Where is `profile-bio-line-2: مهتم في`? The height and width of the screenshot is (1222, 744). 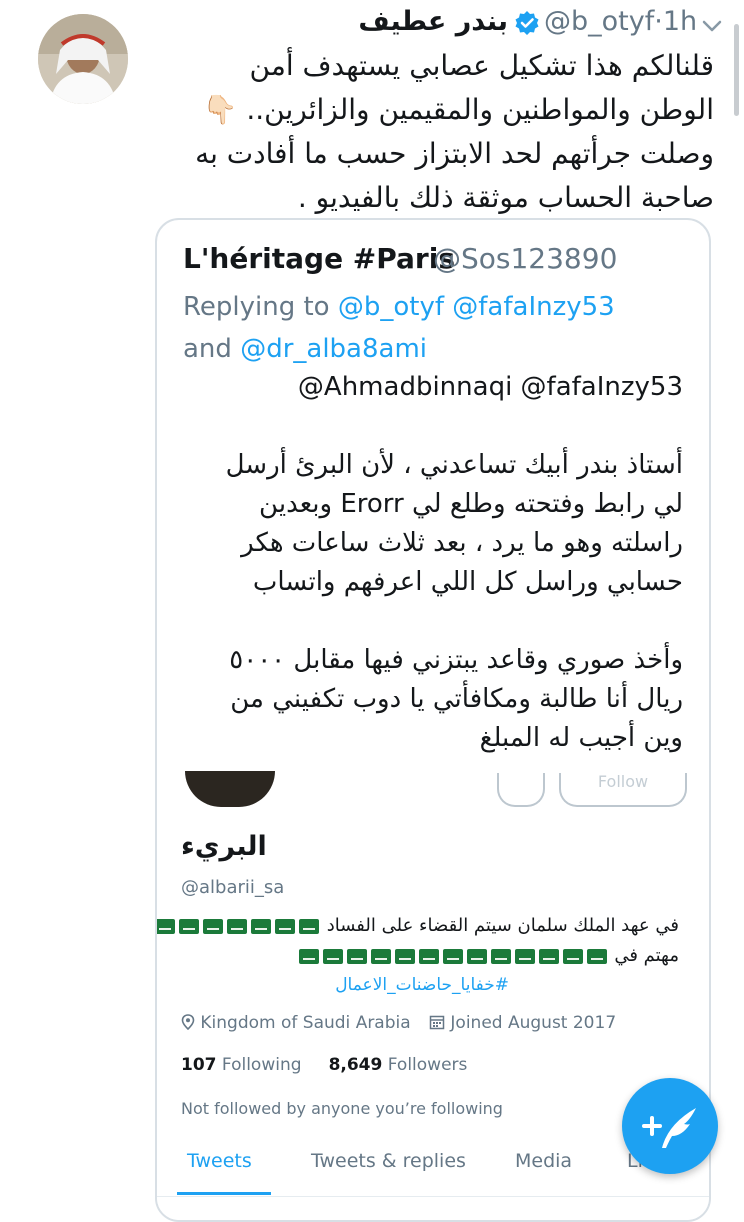 profile-bio-line-2: مهتم في is located at coordinates (488, 955).